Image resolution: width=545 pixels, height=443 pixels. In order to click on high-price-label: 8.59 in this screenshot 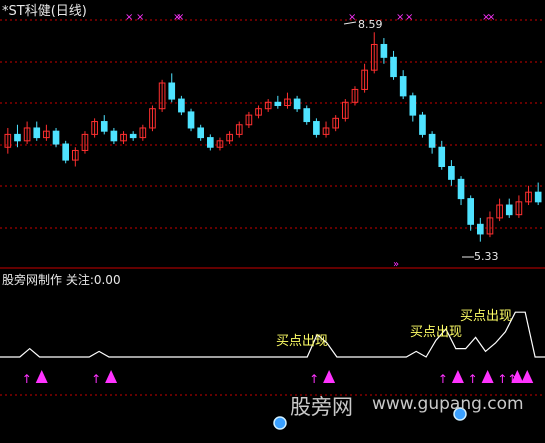, I will do `click(370, 24)`.